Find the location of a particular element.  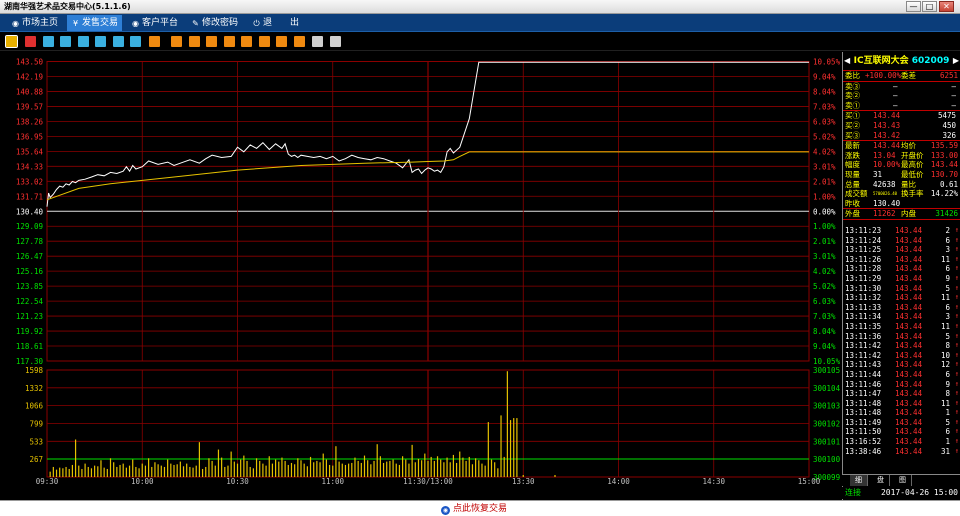

stock-header: ◀ IC互联网大会 602009 ▶ is located at coordinates (901, 61).